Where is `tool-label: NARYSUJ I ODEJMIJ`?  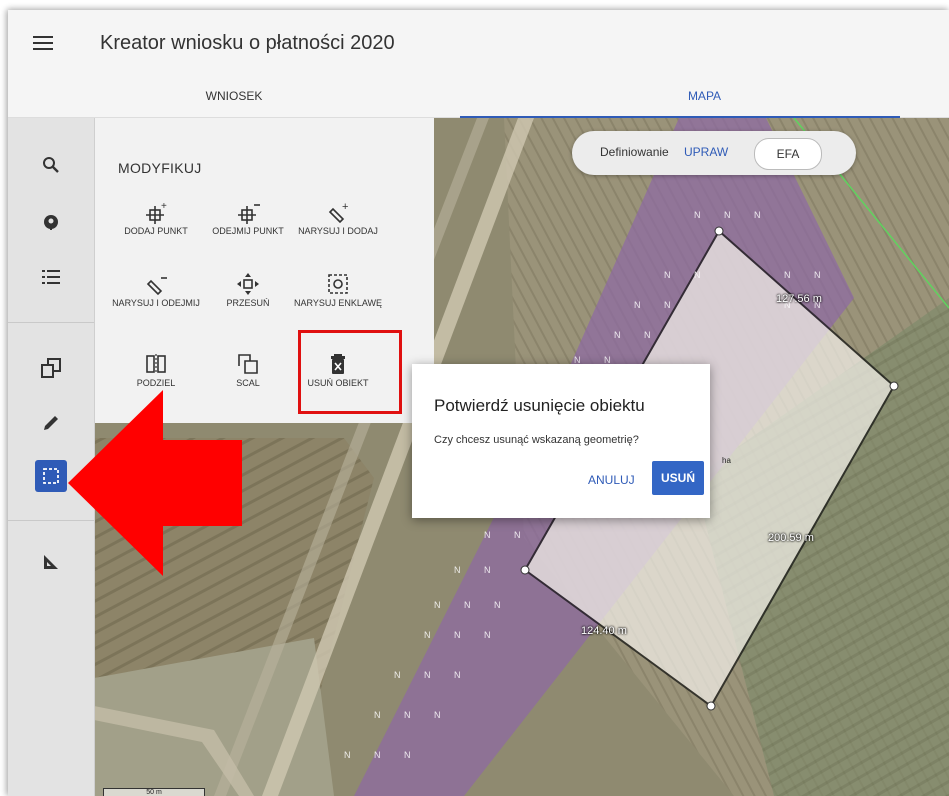 tool-label: NARYSUJ I ODEJMIJ is located at coordinates (156, 303).